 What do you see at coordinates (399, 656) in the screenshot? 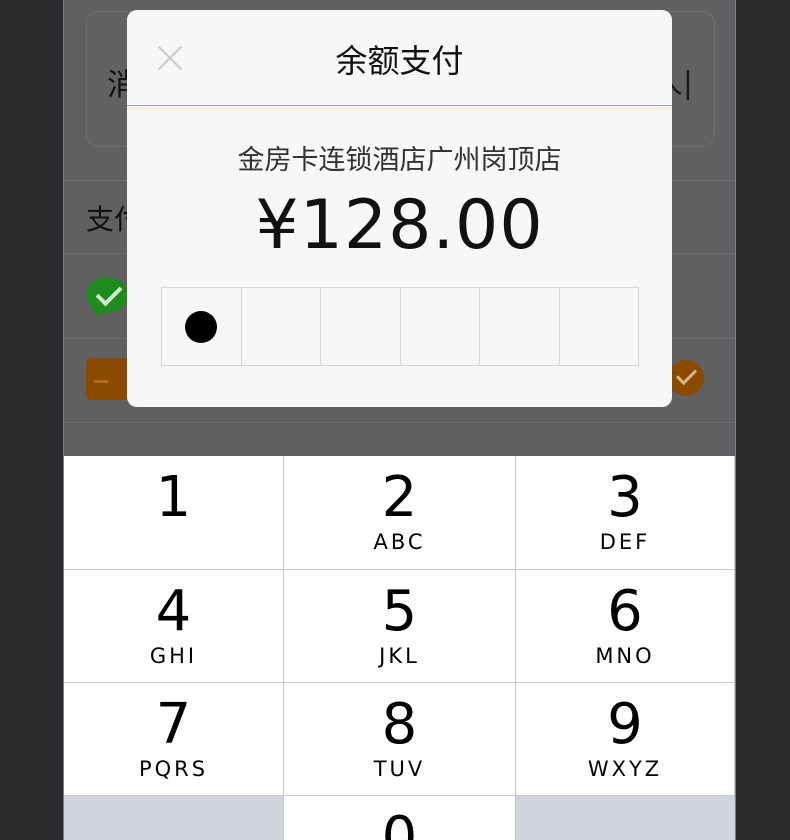
I see `key-letters: JKL` at bounding box center [399, 656].